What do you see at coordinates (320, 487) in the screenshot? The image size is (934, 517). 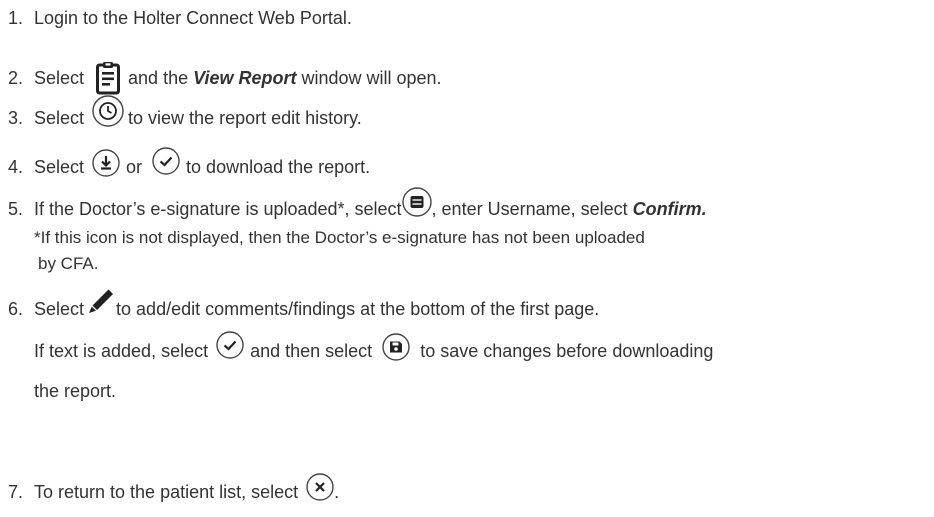 I see `close-x-icon` at bounding box center [320, 487].